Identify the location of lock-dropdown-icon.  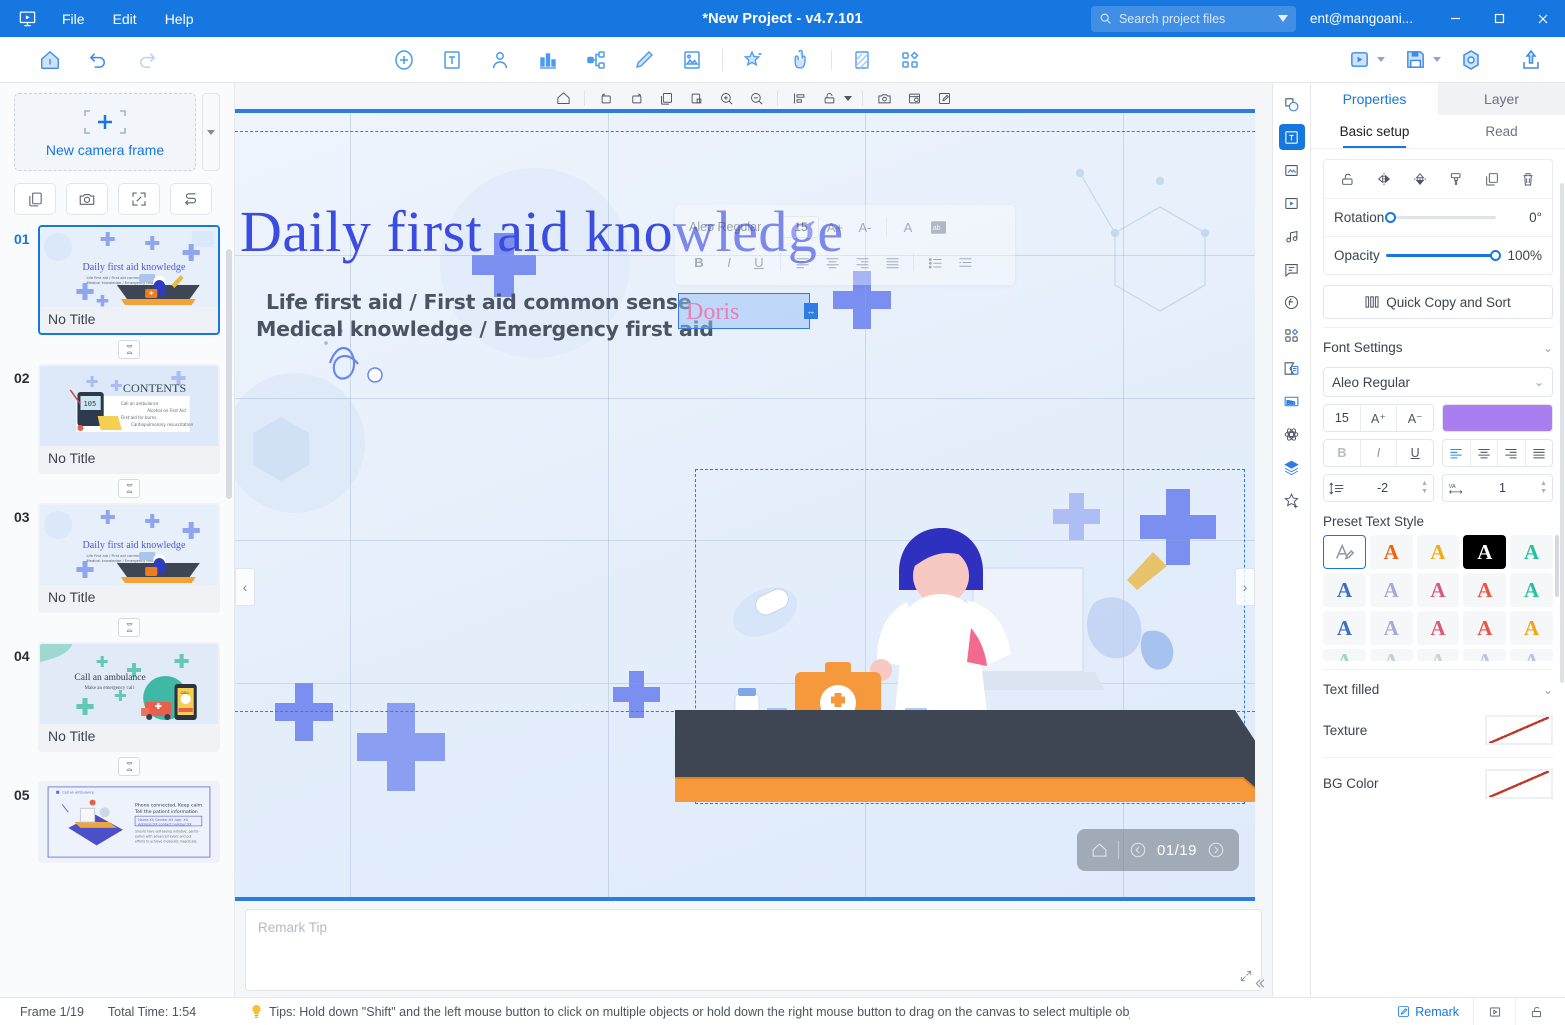
(848, 98).